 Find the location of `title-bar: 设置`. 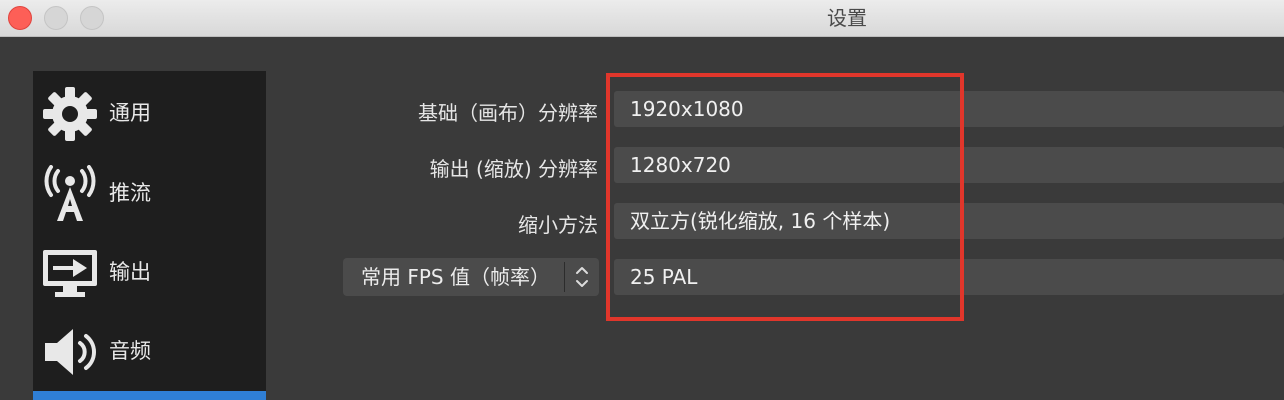

title-bar: 设置 is located at coordinates (642, 18).